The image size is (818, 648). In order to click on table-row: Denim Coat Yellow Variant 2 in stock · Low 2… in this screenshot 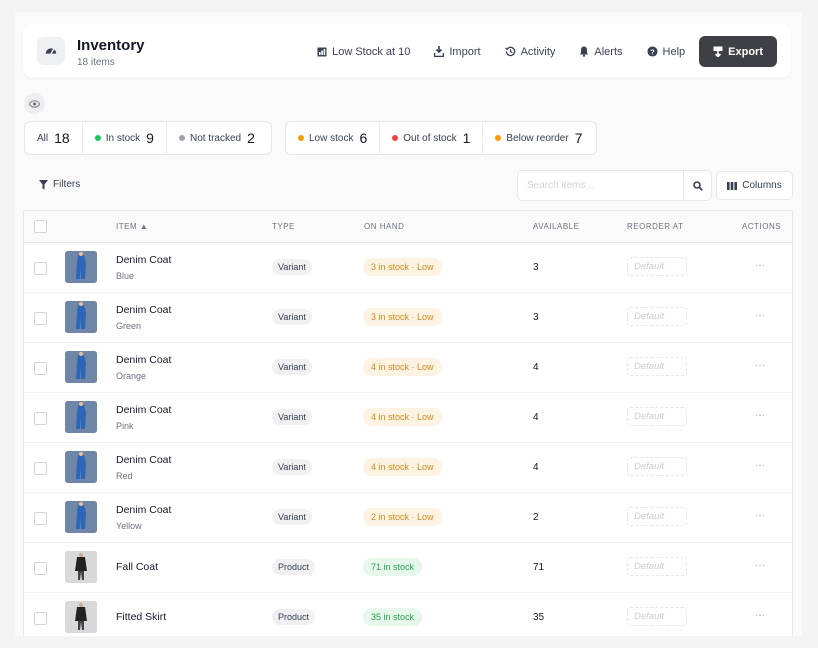, I will do `click(408, 518)`.